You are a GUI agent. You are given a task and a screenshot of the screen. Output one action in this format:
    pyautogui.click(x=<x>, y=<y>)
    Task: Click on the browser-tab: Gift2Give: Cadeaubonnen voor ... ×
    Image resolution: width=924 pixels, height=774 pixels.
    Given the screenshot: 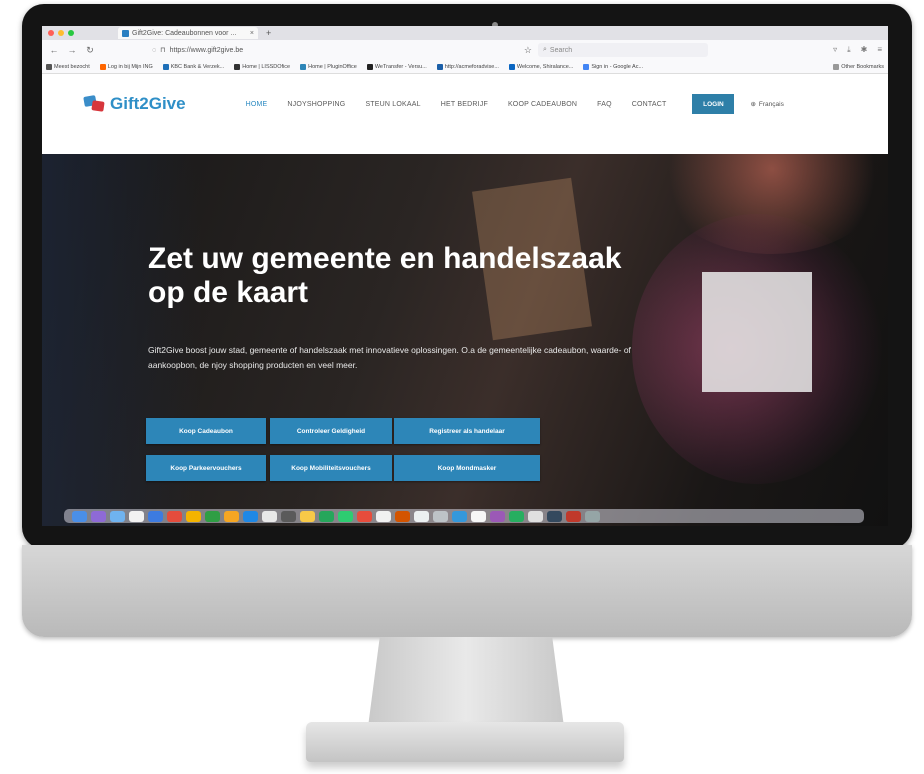 What is the action you would take?
    pyautogui.click(x=188, y=33)
    